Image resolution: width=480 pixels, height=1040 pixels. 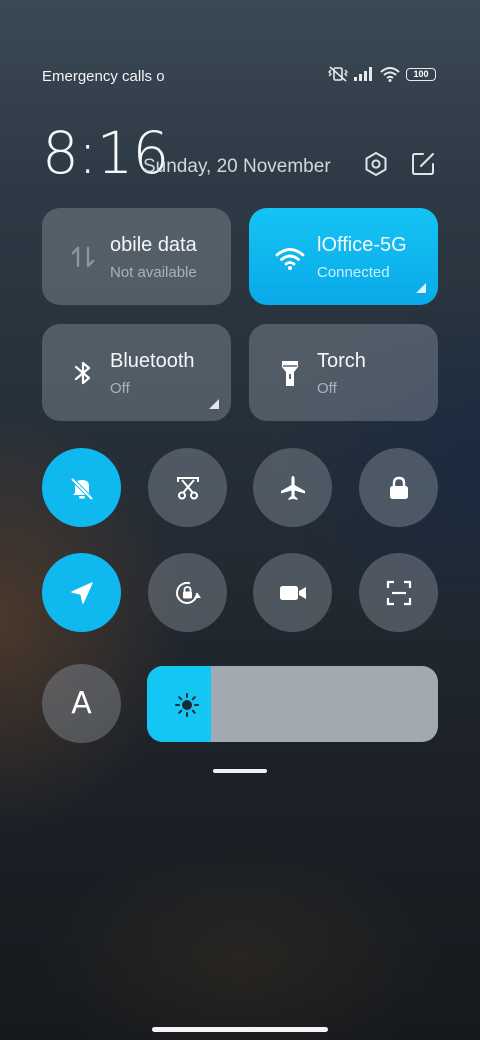 I want to click on edit-icon, so click(x=423, y=164).